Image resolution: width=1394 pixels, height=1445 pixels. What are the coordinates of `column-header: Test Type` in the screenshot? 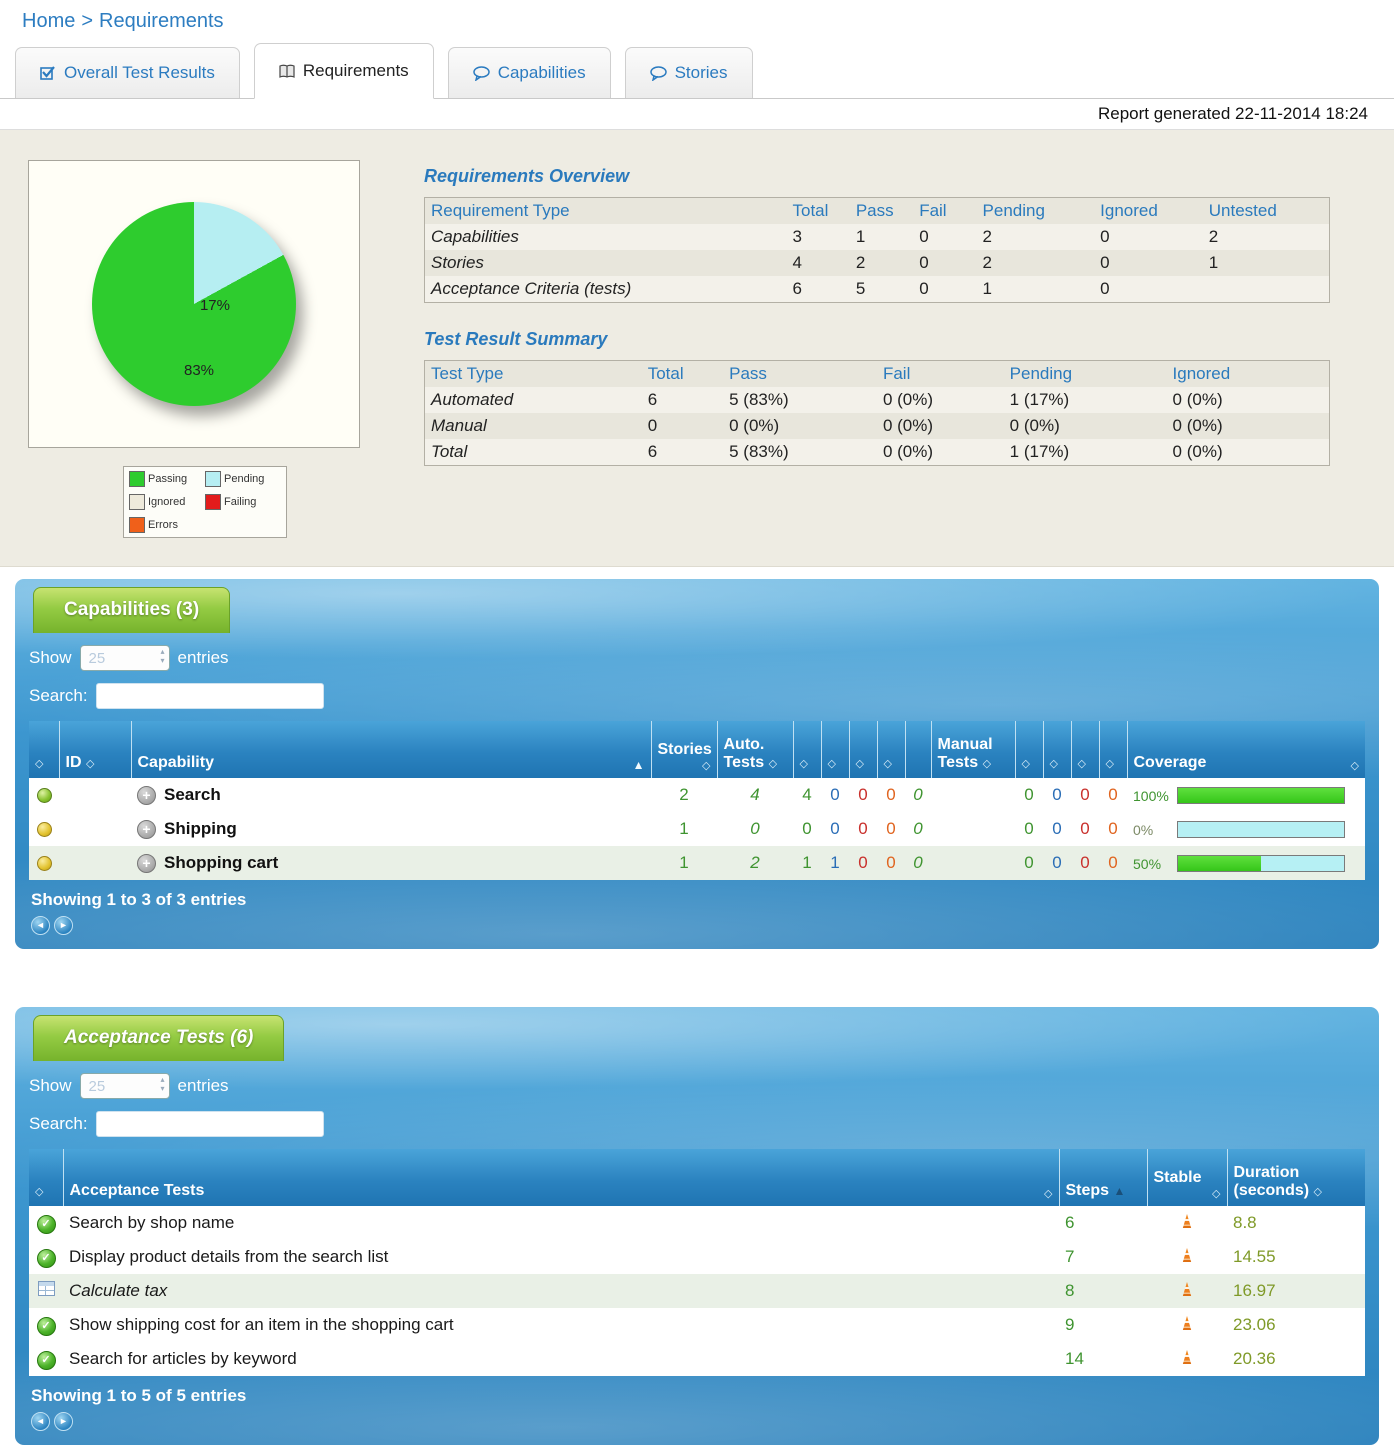 It's located at (467, 373).